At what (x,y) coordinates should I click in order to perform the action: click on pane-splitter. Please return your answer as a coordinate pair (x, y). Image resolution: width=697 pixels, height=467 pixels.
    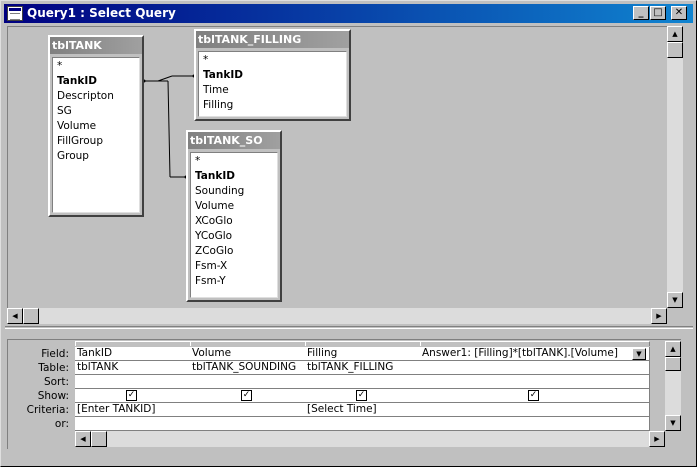
    Looking at the image, I should click on (349, 327).